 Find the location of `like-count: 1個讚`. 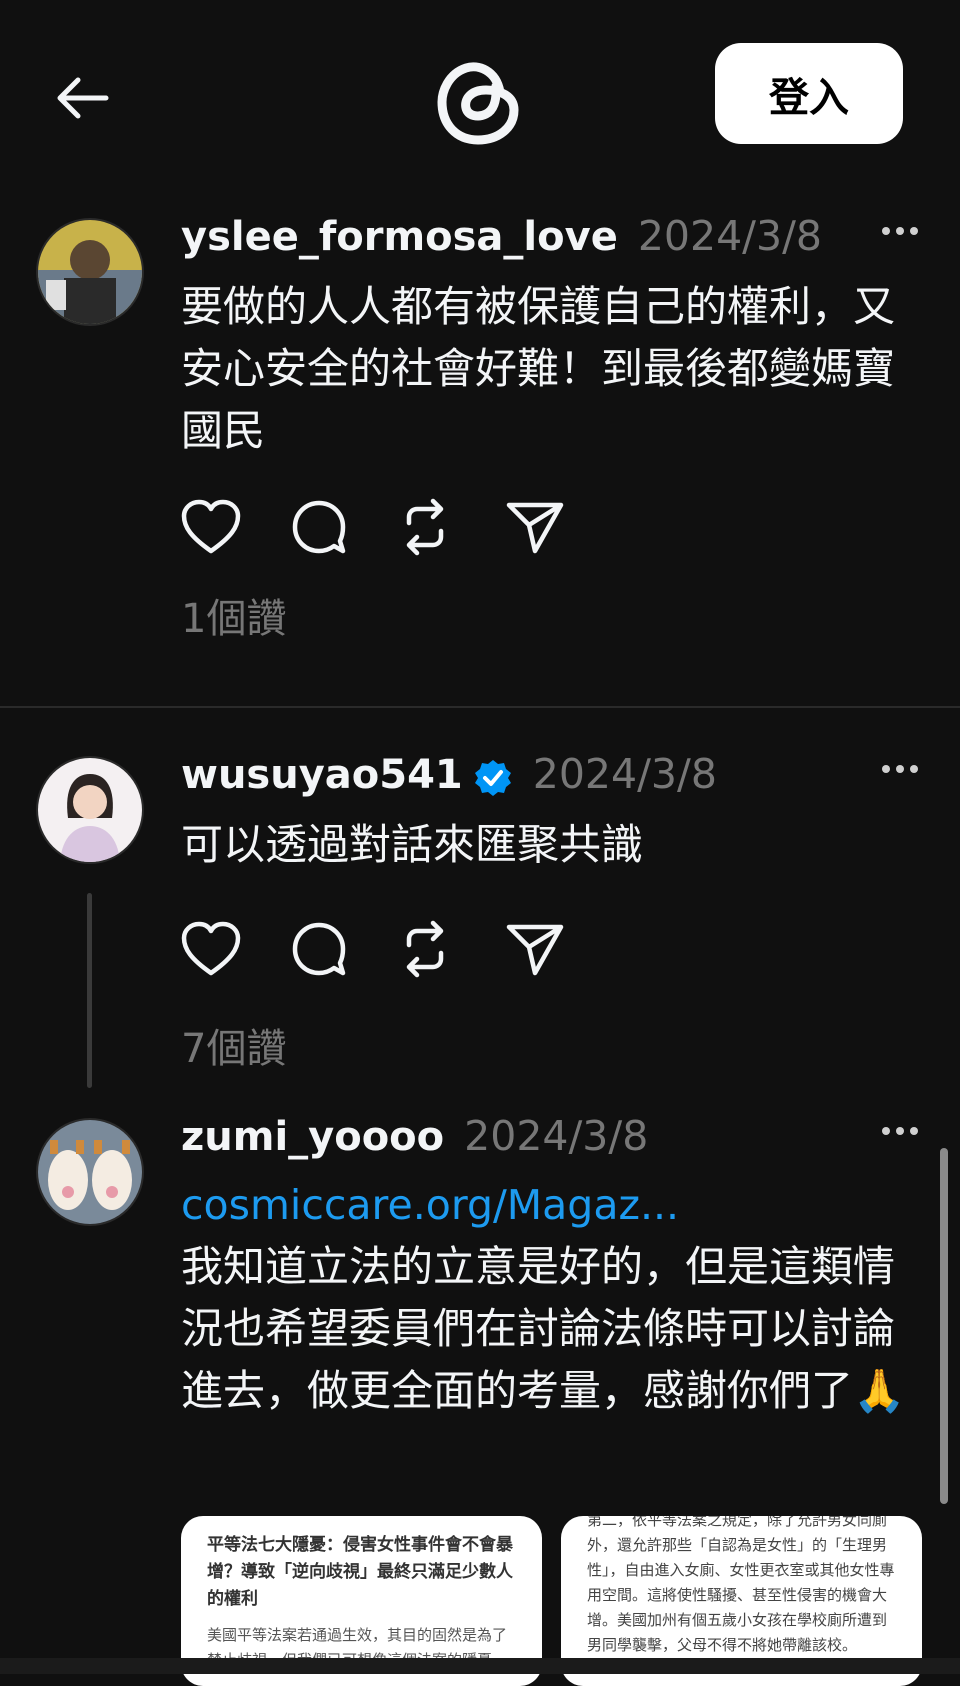

like-count: 1個讚 is located at coordinates (550, 615).